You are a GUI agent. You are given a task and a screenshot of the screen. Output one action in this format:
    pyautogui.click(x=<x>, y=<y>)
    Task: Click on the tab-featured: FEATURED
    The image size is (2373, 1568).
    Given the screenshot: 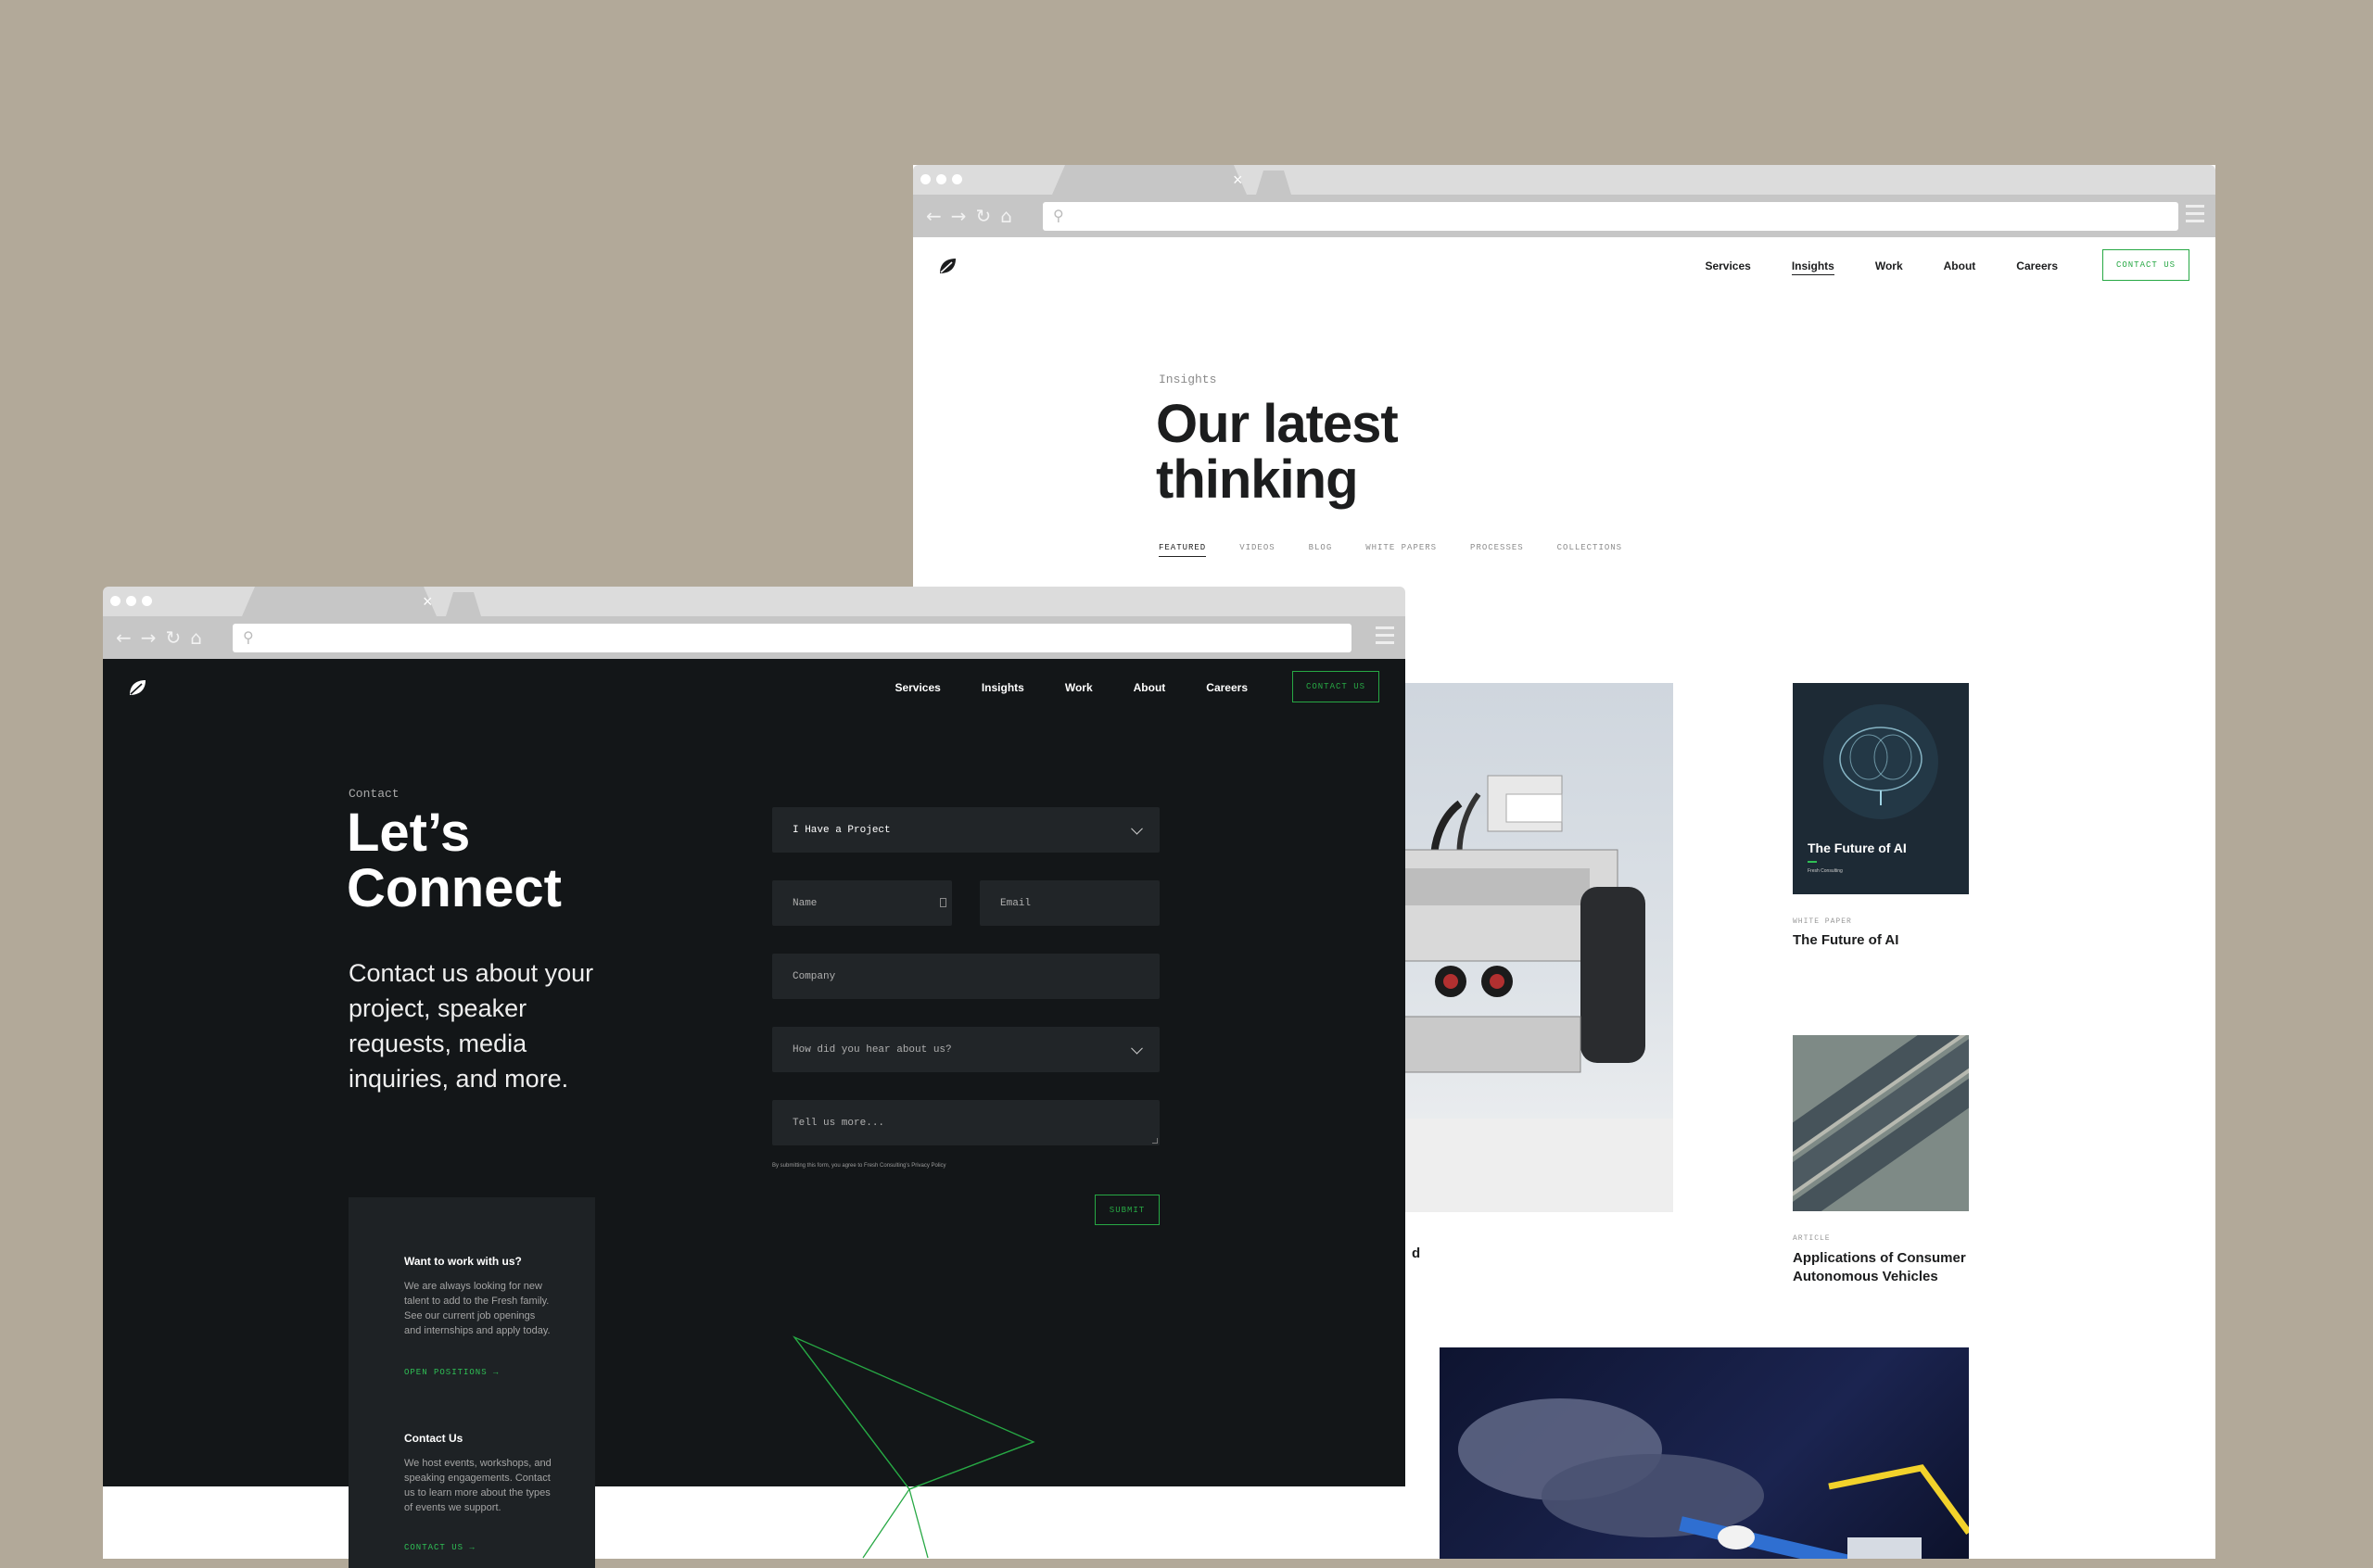 What is the action you would take?
    pyautogui.click(x=1183, y=550)
    